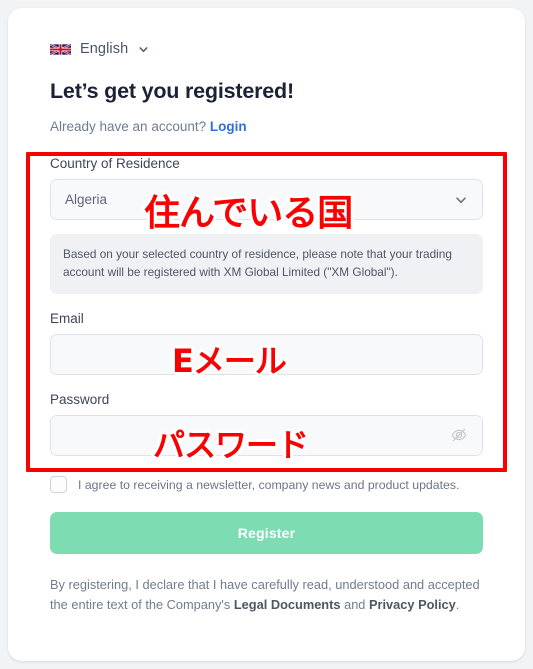 The width and height of the screenshot is (533, 669). Describe the element at coordinates (130, 126) in the screenshot. I see `login-prompt-text: Already have an account?` at that location.